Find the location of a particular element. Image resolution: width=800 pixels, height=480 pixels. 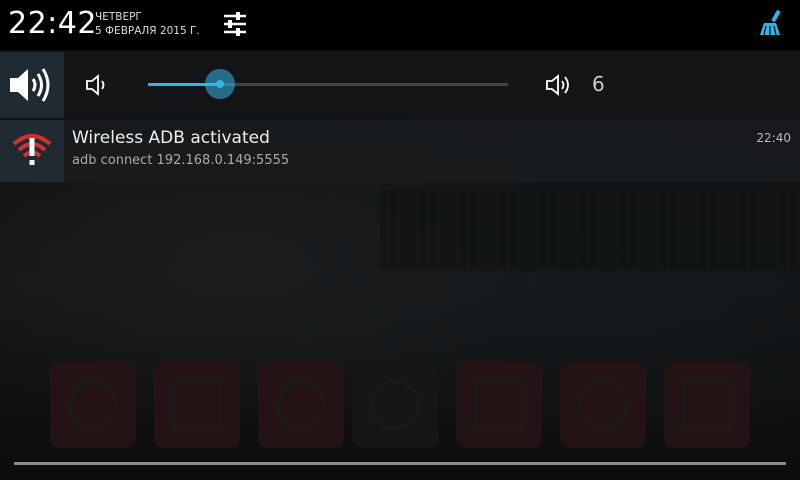

volume-high-icon is located at coordinates (559, 85).